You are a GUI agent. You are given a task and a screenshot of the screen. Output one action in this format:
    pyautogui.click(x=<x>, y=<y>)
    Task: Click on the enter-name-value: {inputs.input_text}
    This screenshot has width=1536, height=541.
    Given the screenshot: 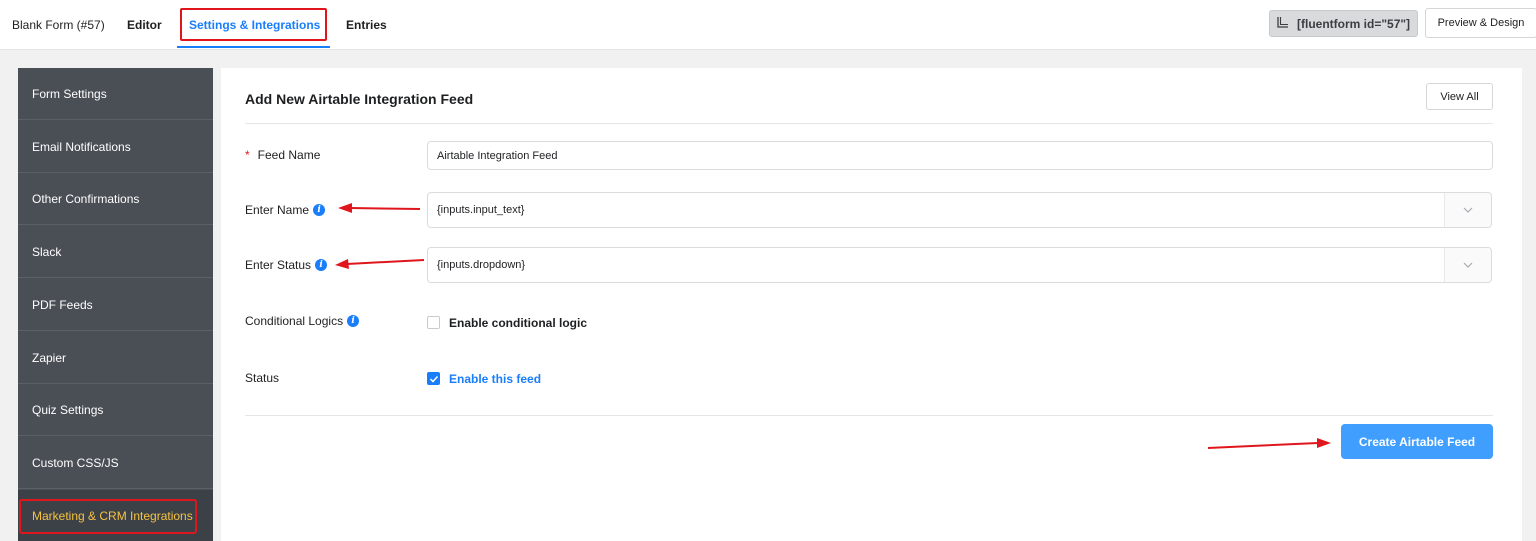 What is the action you would take?
    pyautogui.click(x=481, y=210)
    